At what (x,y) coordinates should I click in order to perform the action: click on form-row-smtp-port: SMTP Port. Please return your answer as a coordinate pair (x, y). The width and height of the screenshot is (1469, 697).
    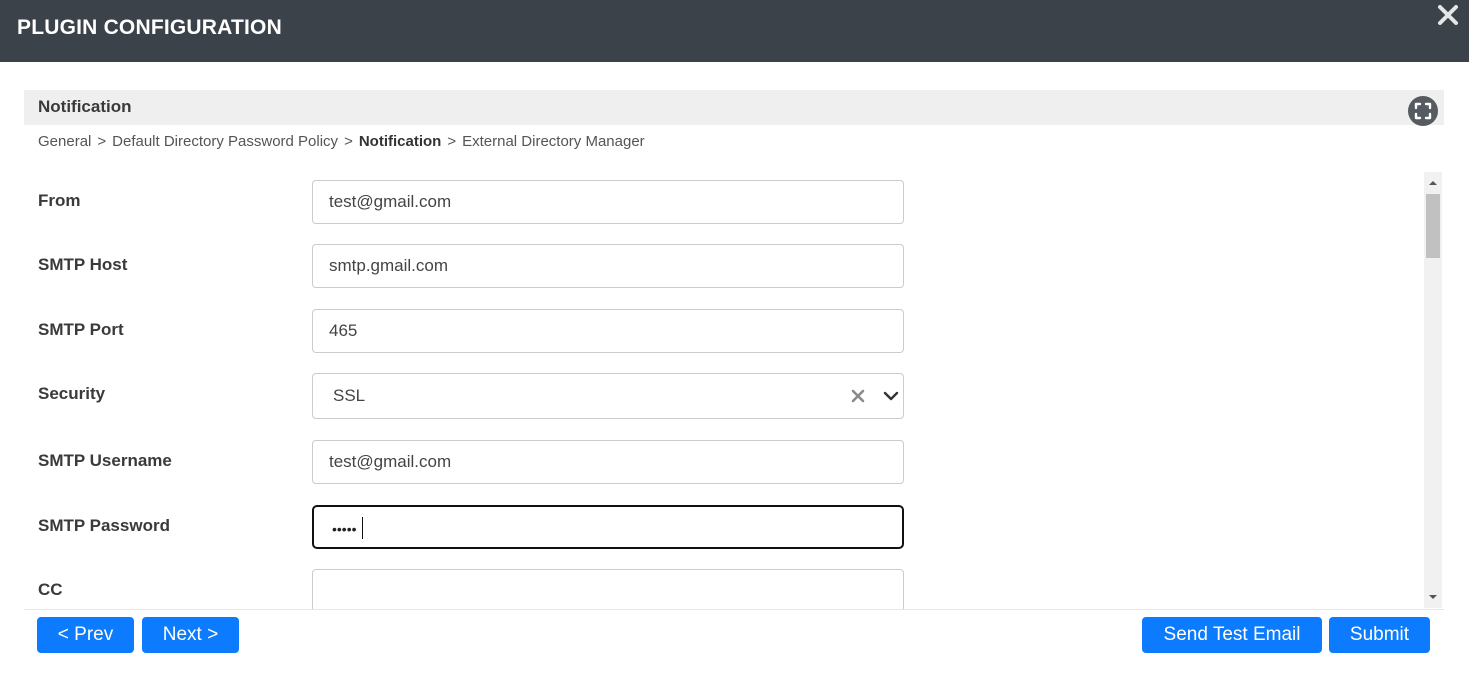
    Looking at the image, I should click on (719, 331).